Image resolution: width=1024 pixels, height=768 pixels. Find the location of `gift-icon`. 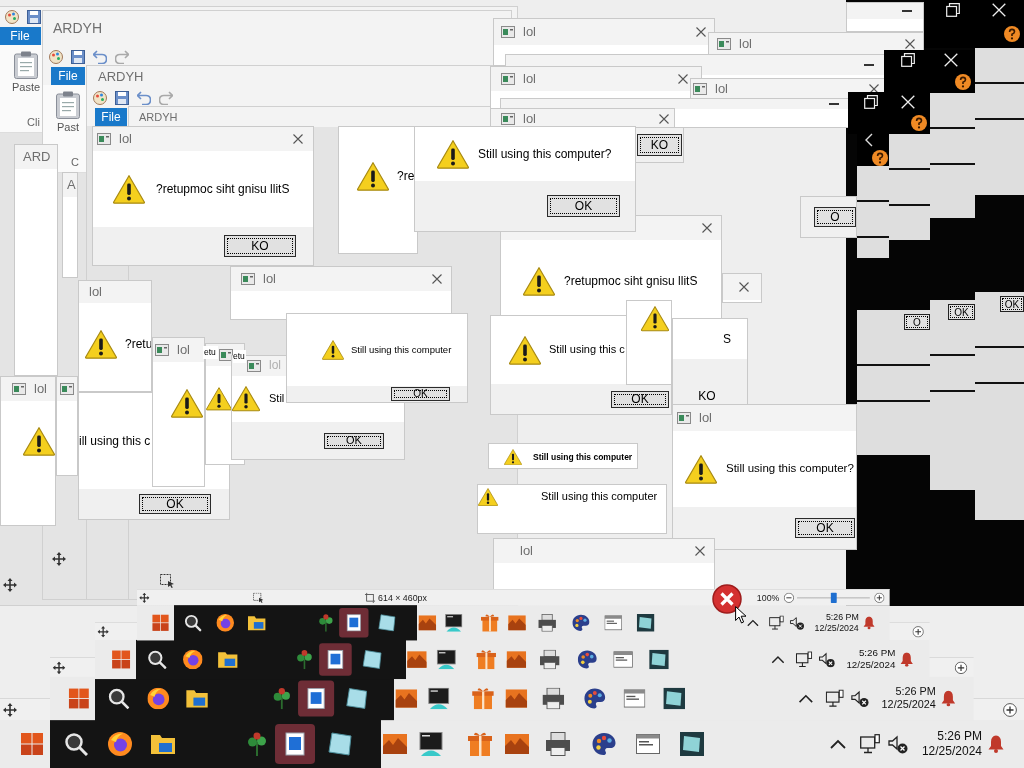

gift-icon is located at coordinates (486, 659).